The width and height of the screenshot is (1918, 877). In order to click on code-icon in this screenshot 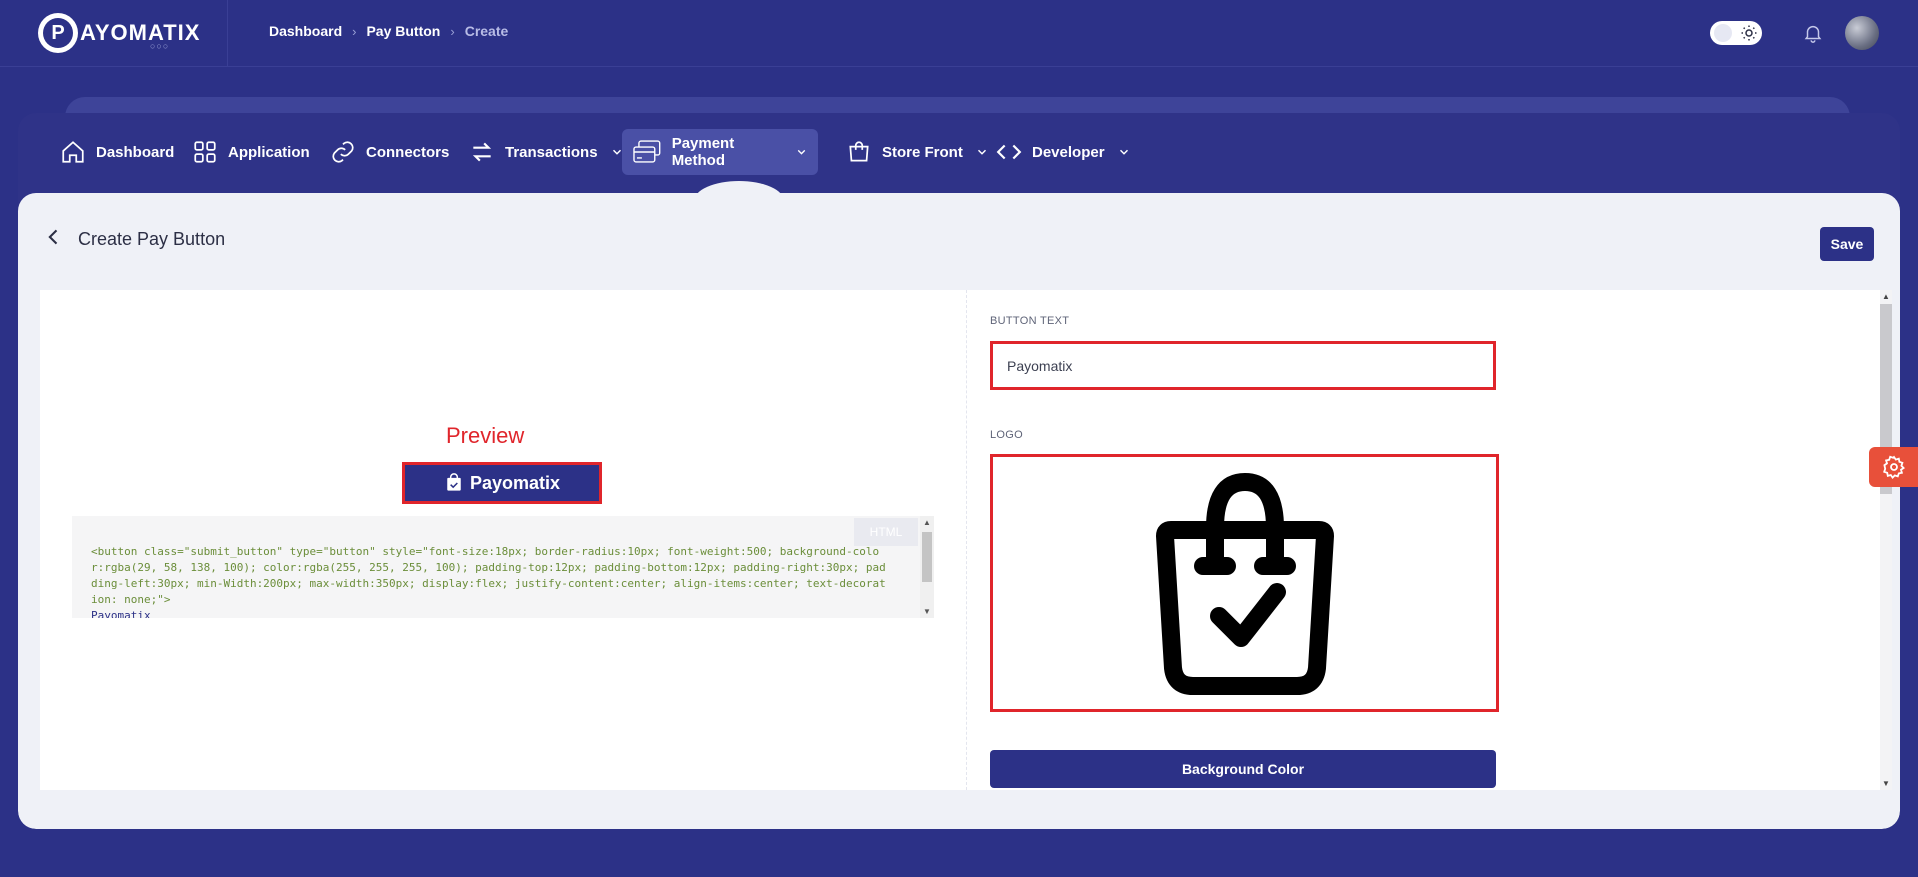, I will do `click(1009, 152)`.